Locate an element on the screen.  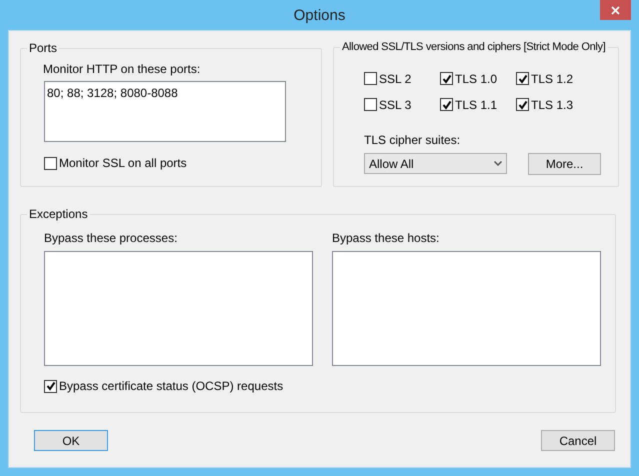
field-label: Monitor HTTP on these ports: is located at coordinates (122, 69).